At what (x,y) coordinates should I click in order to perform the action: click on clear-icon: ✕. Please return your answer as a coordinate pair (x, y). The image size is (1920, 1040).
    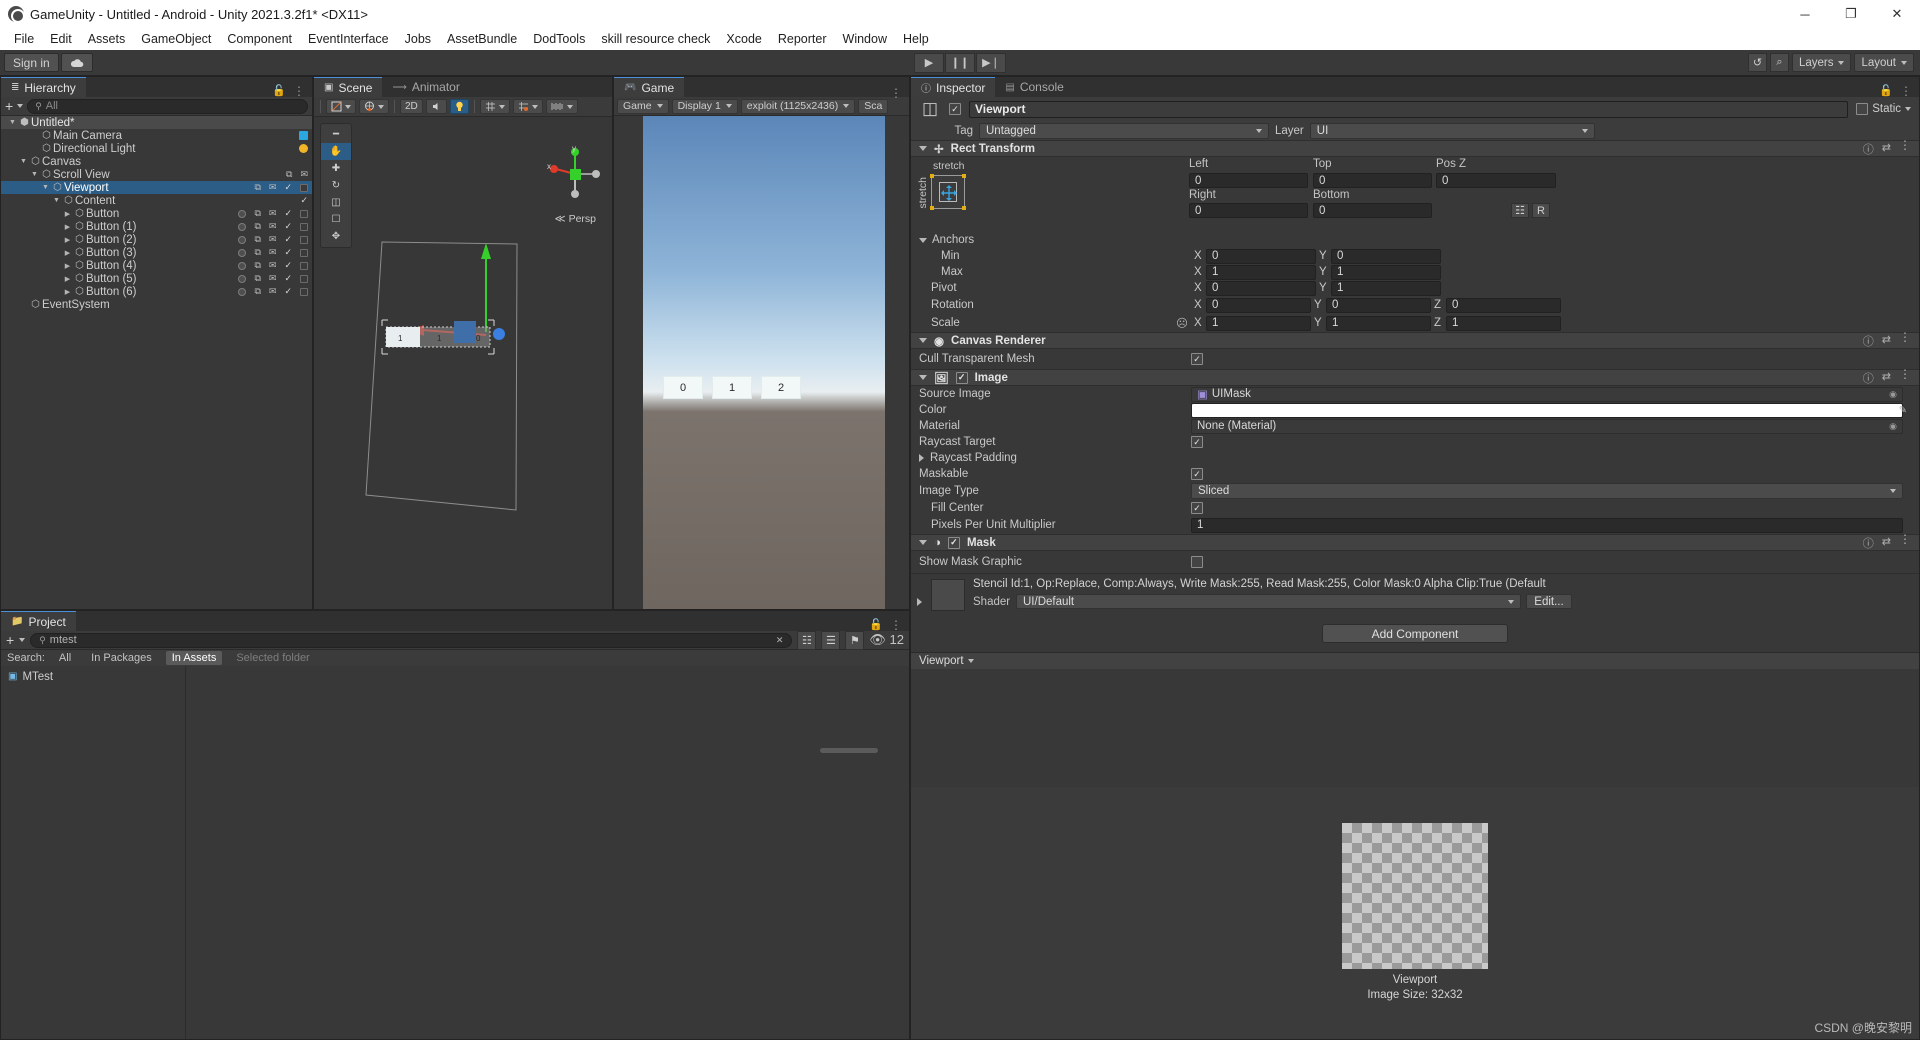
    Looking at the image, I should click on (780, 640).